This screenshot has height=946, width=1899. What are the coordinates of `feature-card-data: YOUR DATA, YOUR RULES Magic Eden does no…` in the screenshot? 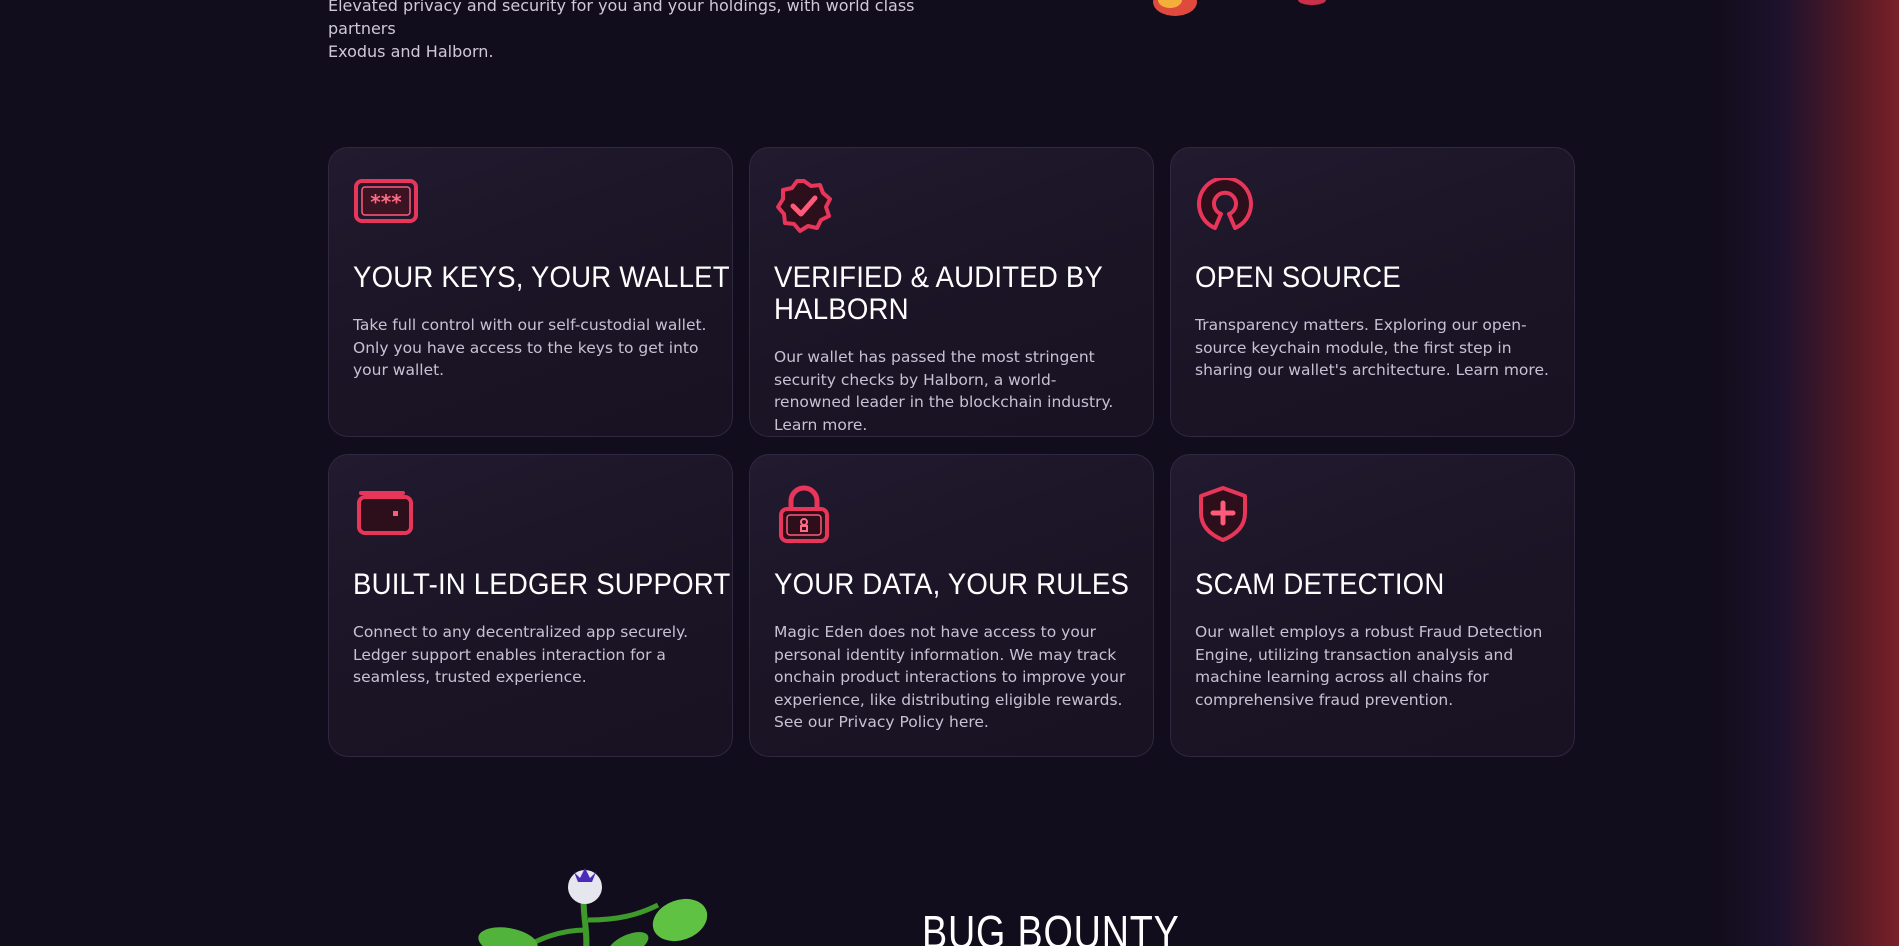 It's located at (951, 605).